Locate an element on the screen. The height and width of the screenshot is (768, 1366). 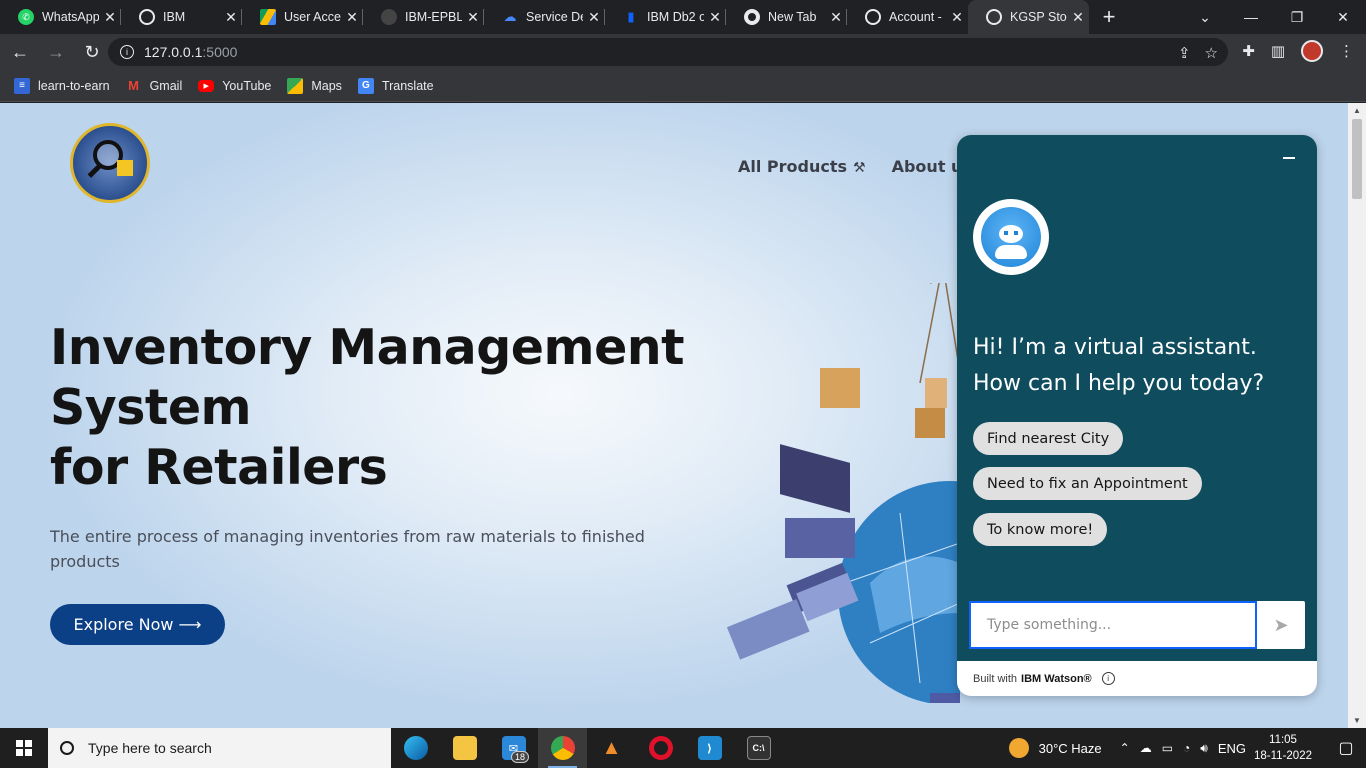
reload-button: ↻ is located at coordinates (92, 52).